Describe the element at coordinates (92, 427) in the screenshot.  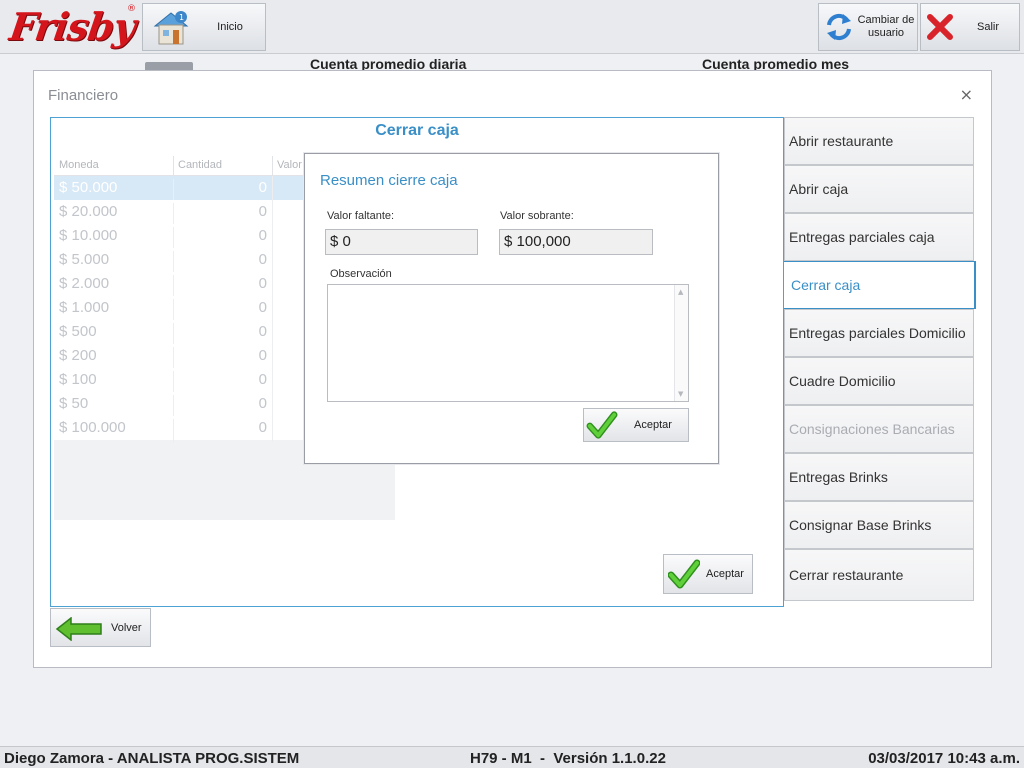
I see `moneda-cell: $ 100.000` at that location.